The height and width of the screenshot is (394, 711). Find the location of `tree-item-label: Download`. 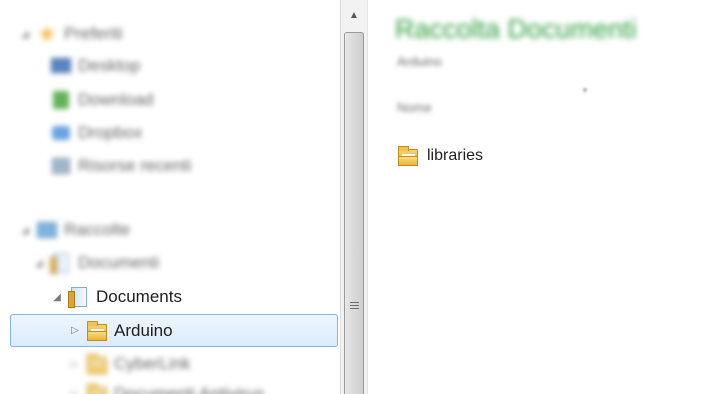

tree-item-label: Download is located at coordinates (116, 99).